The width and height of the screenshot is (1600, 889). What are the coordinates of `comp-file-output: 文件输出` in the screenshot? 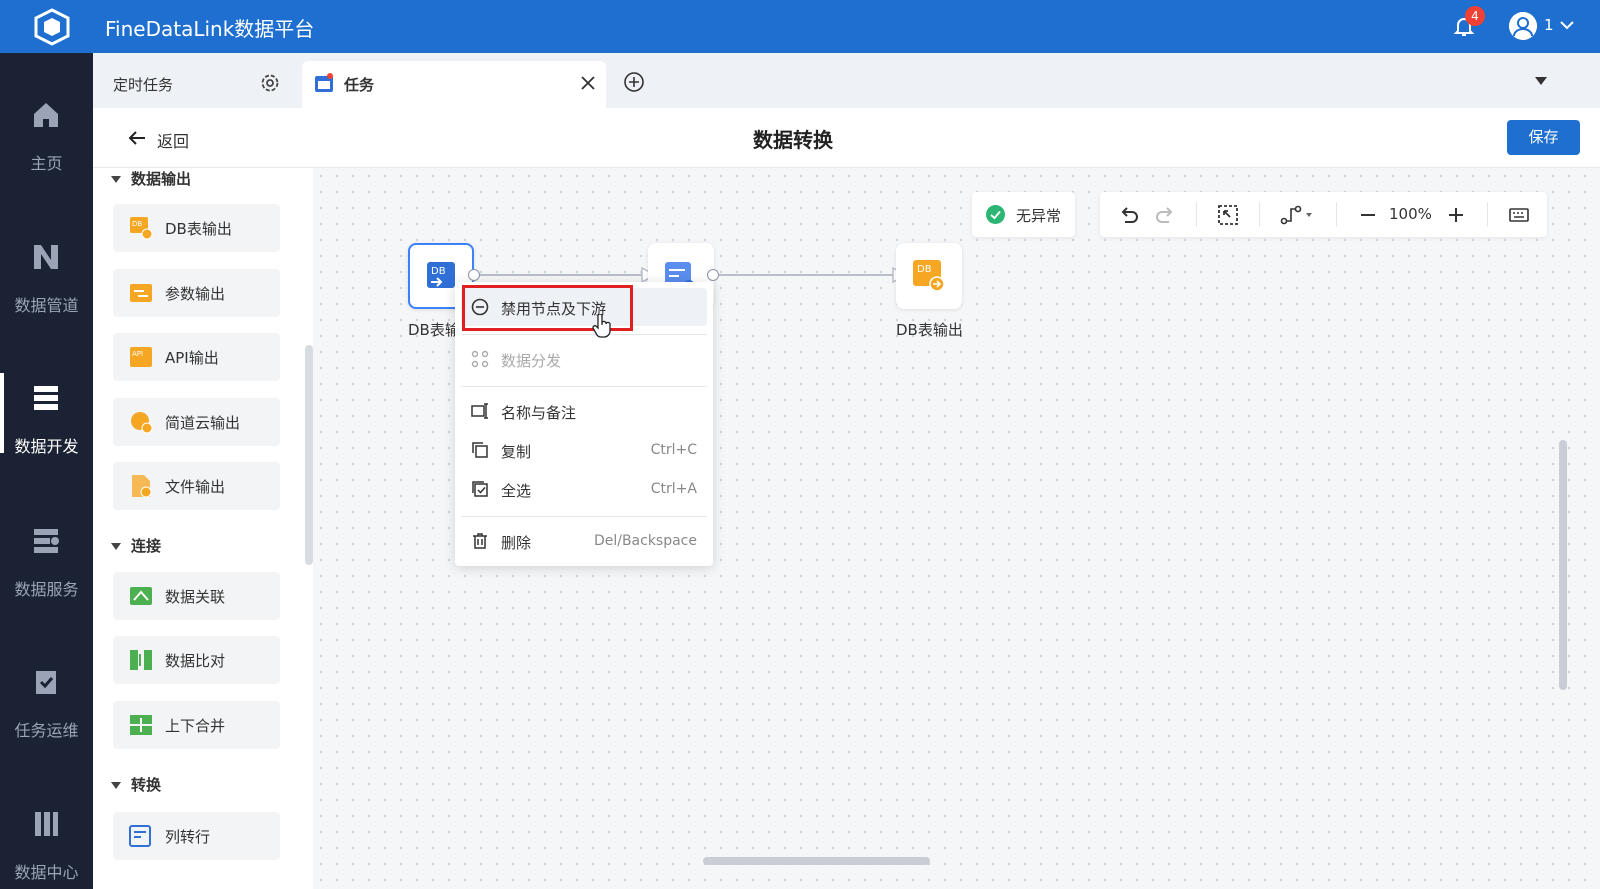 It's located at (196, 486).